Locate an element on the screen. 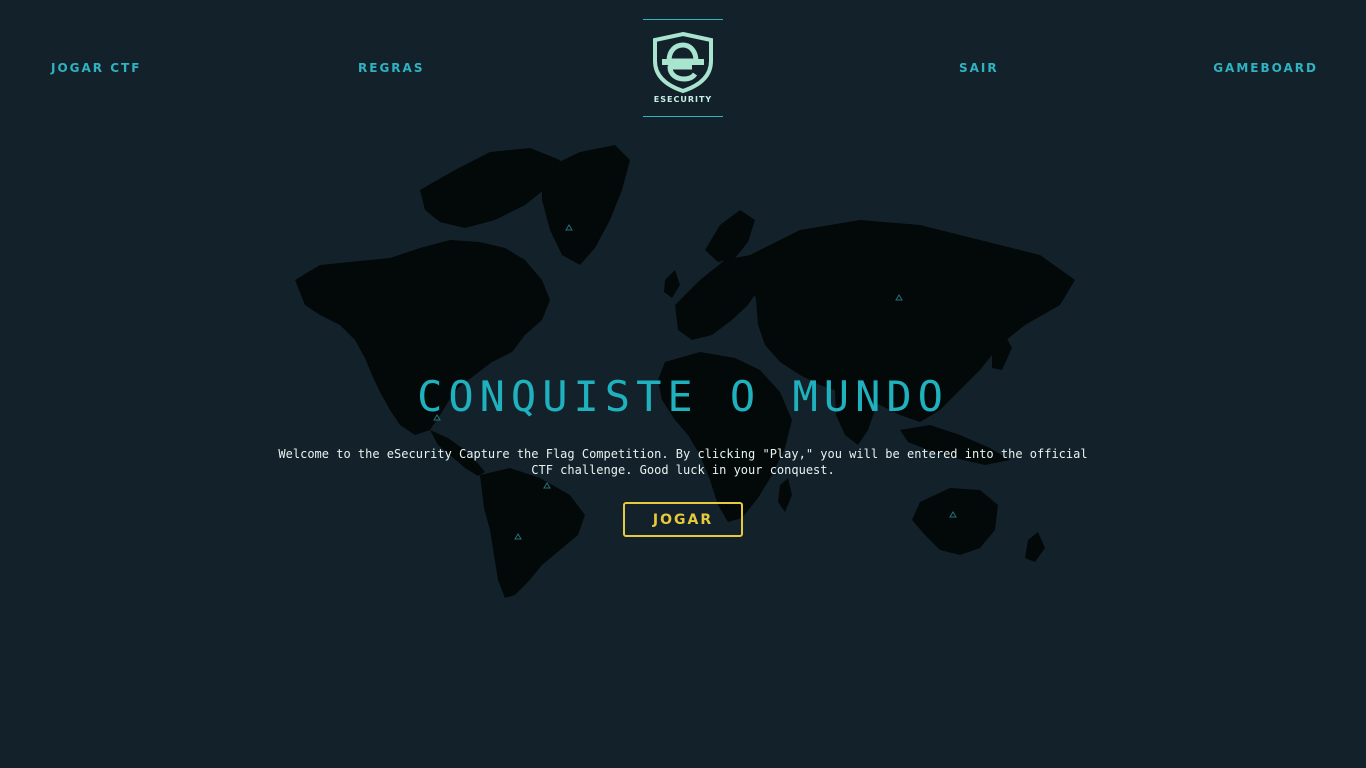  hero-title: CONQUISTE O MUNDO is located at coordinates (683, 396).